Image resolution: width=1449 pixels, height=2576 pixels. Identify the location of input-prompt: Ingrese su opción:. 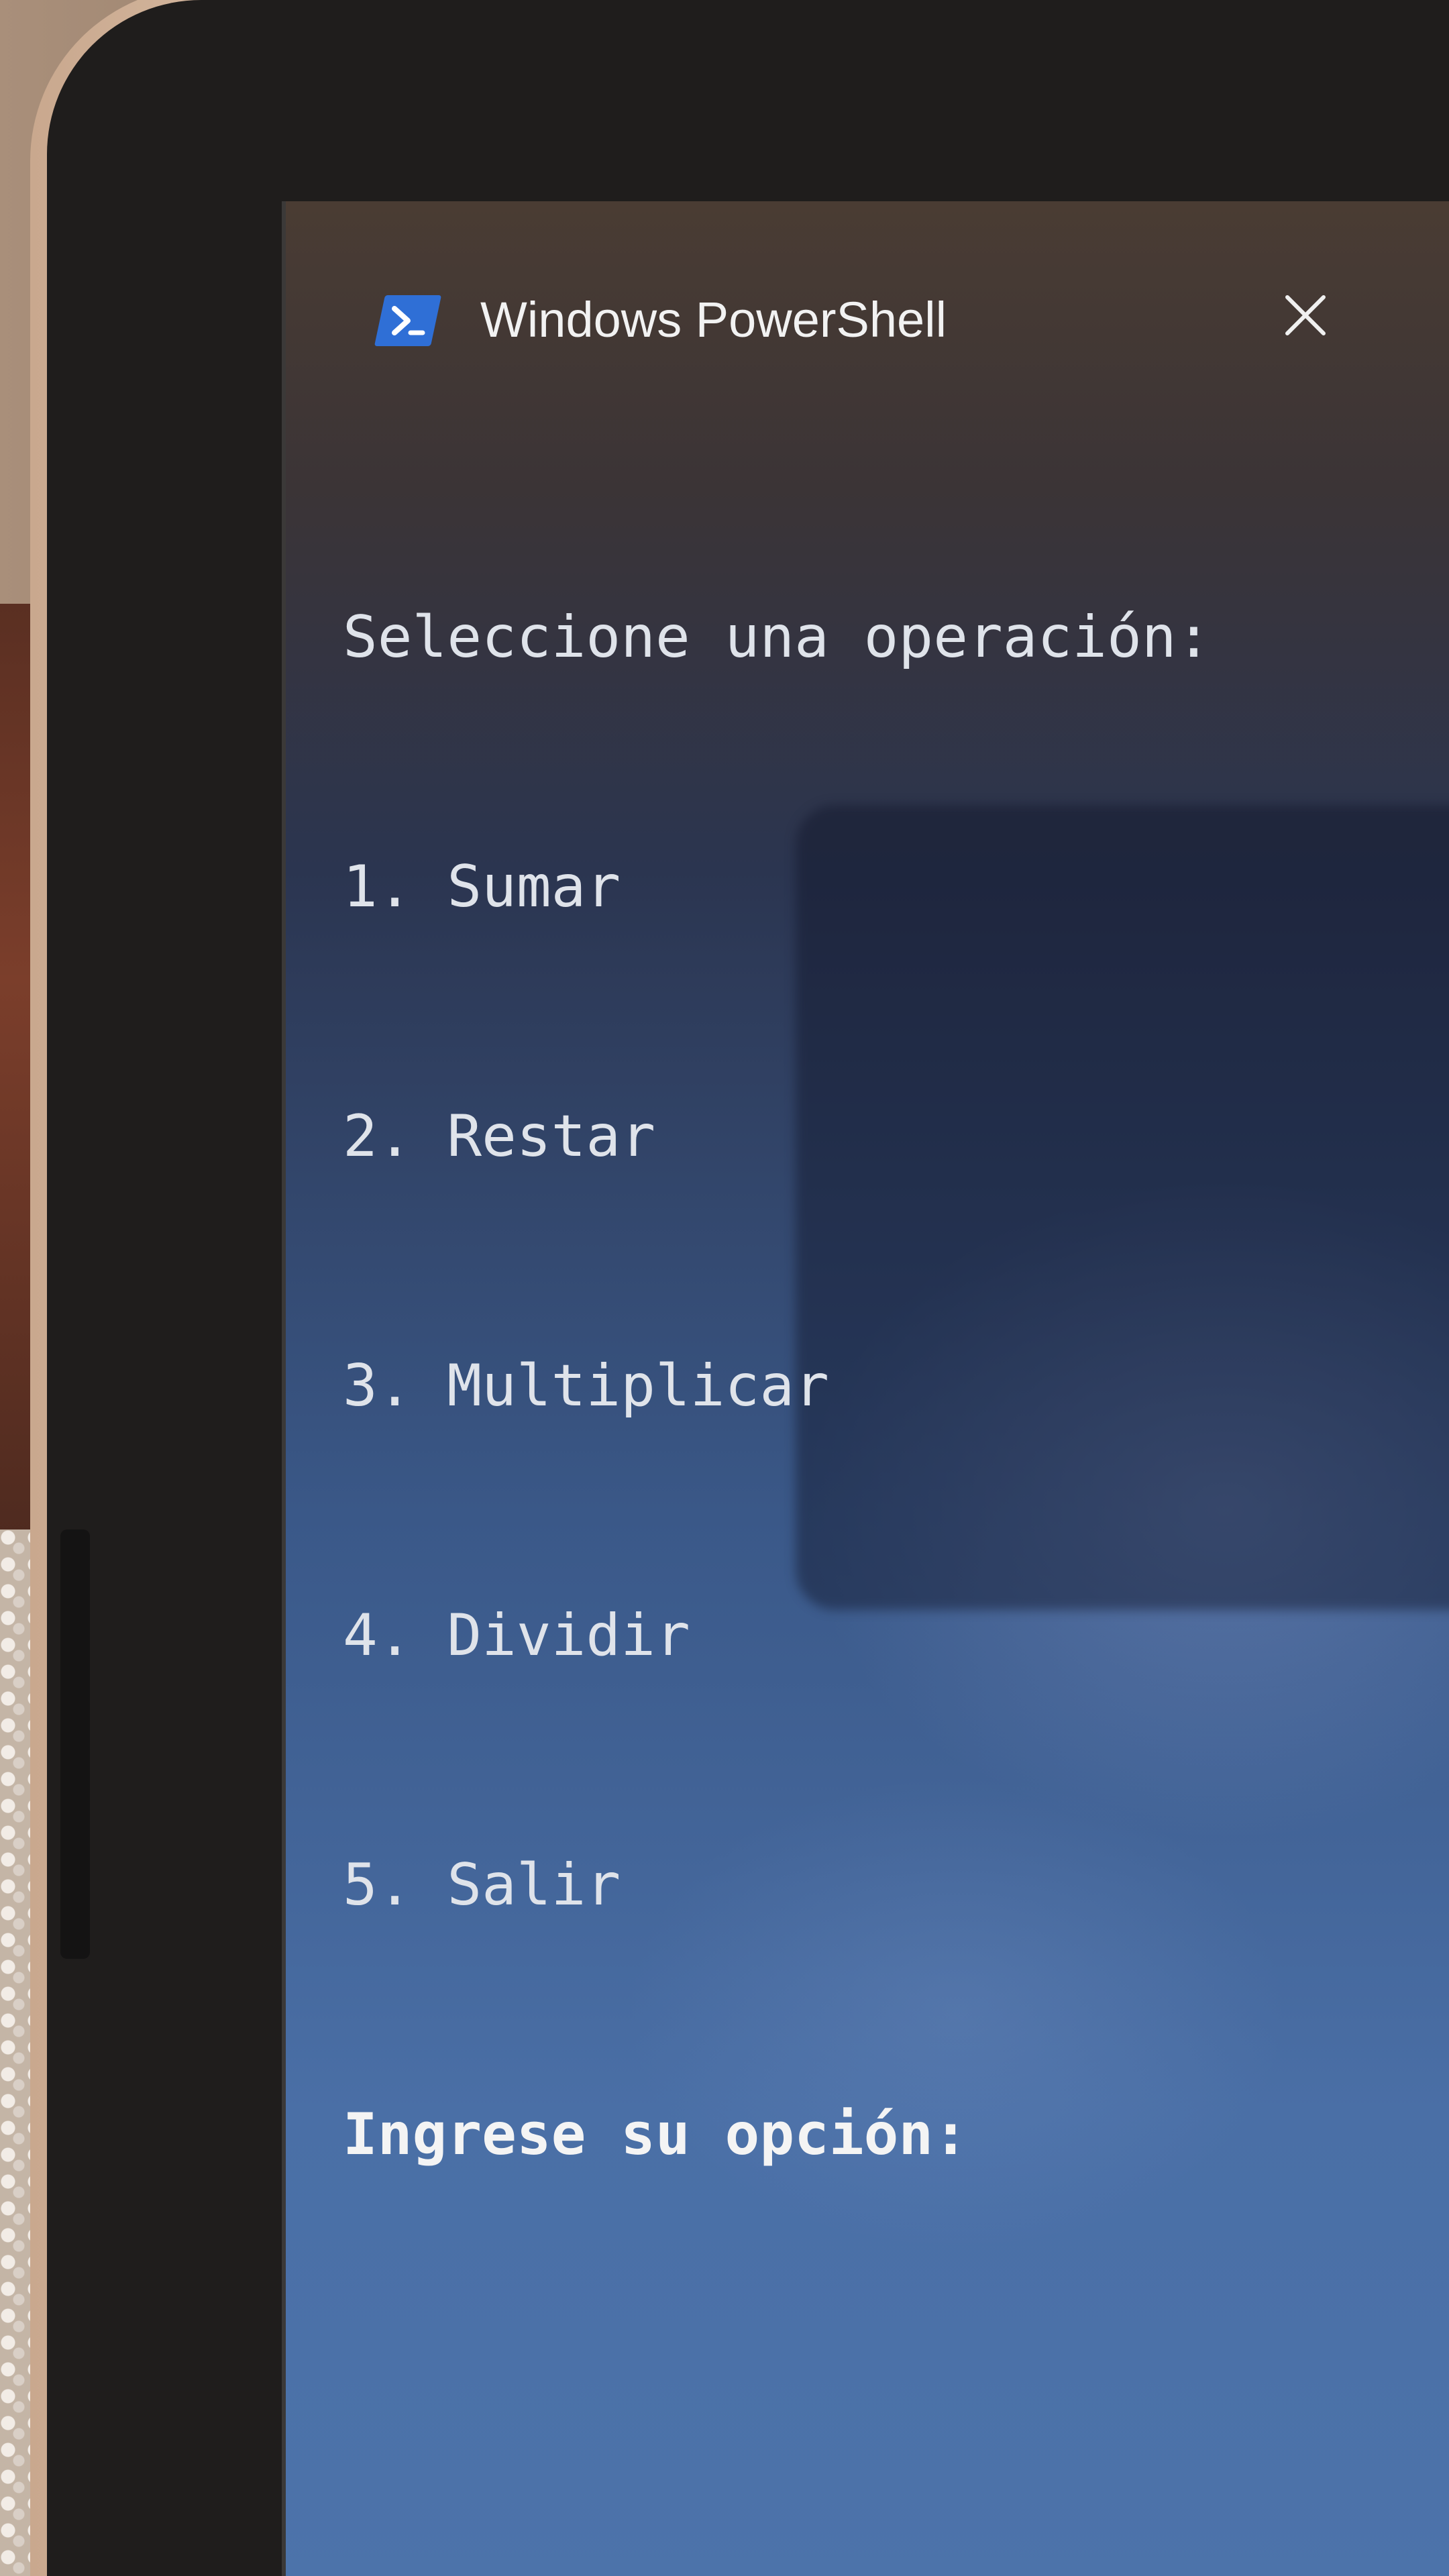
(777, 2134).